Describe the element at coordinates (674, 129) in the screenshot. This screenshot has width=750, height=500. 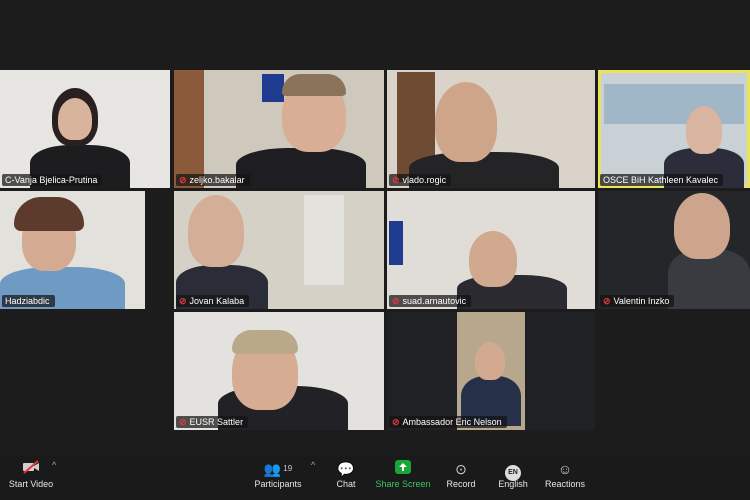
I see `video-tile-4-active-speaker: OSCE BiH Kathleen Kavalec` at that location.